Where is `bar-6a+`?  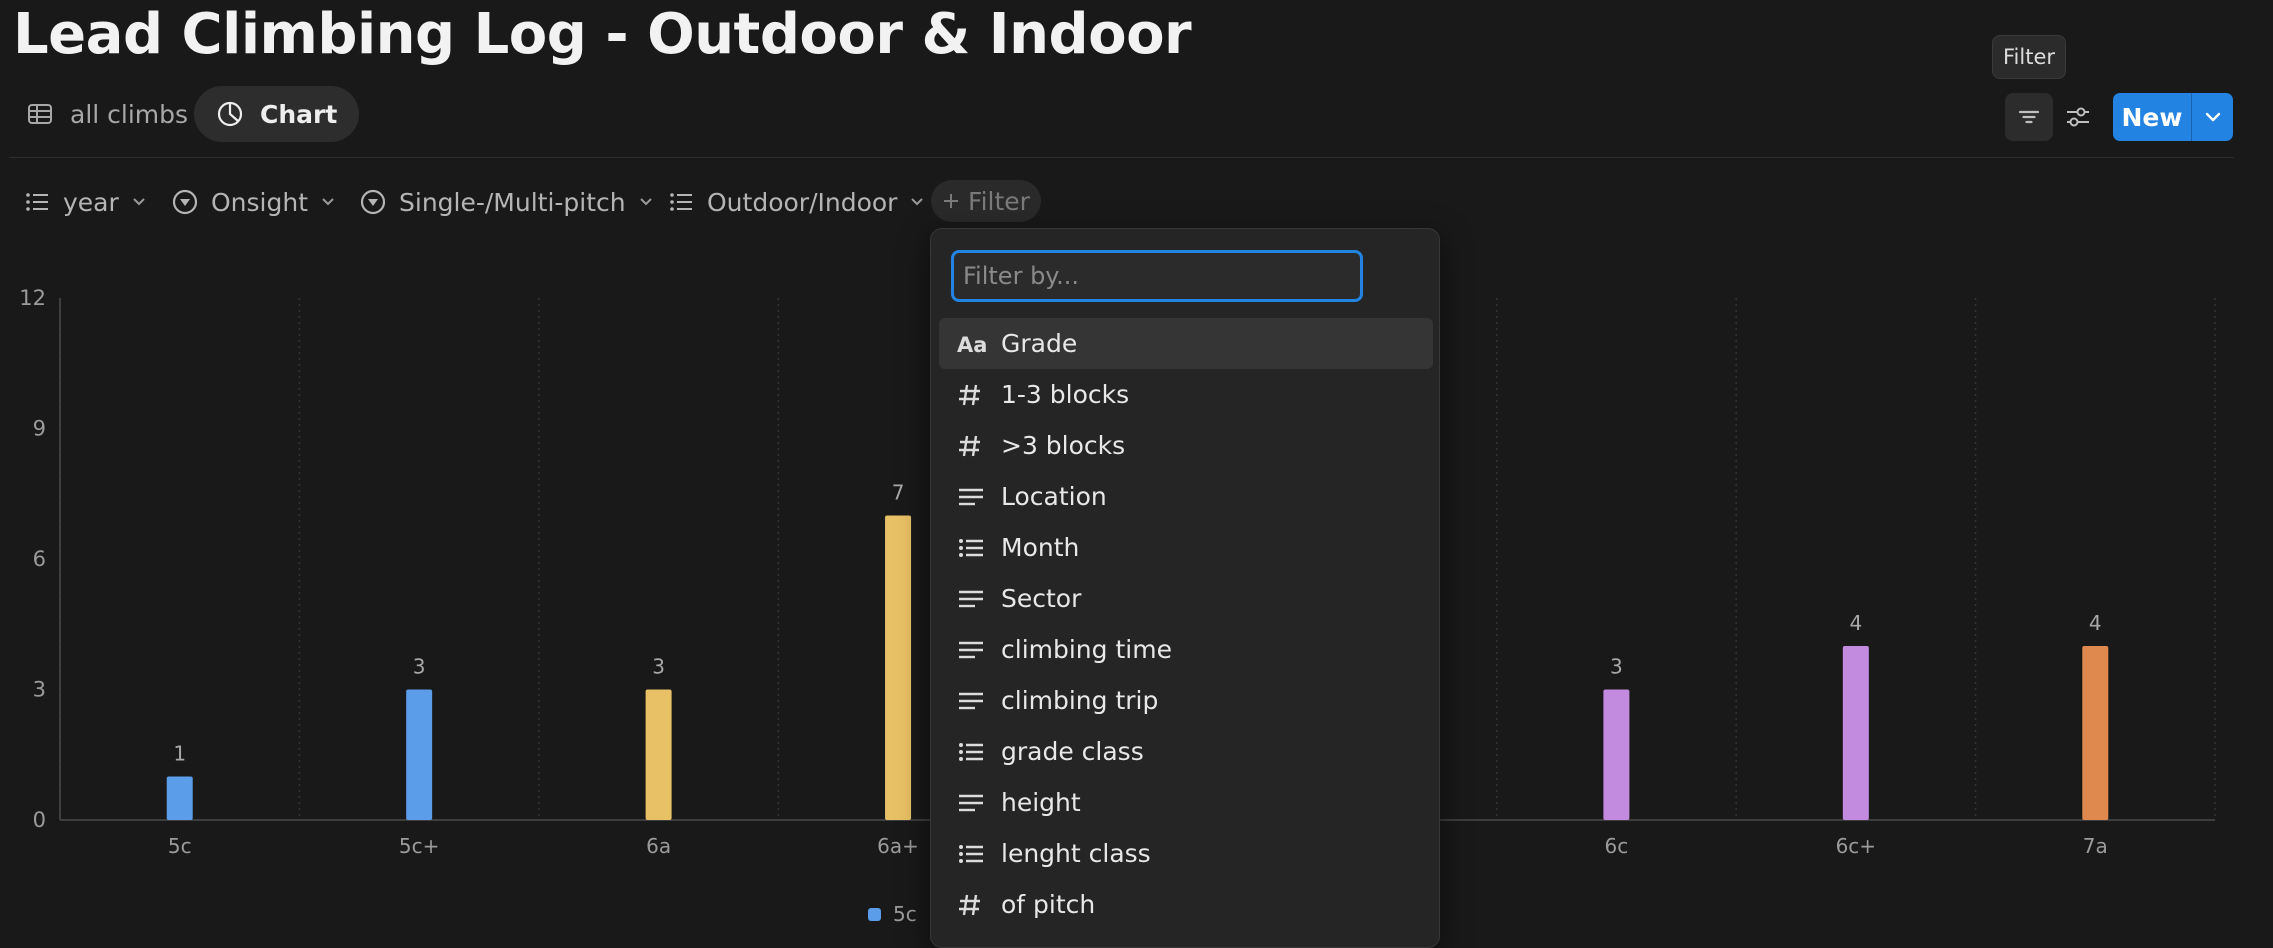 bar-6a+ is located at coordinates (898, 668).